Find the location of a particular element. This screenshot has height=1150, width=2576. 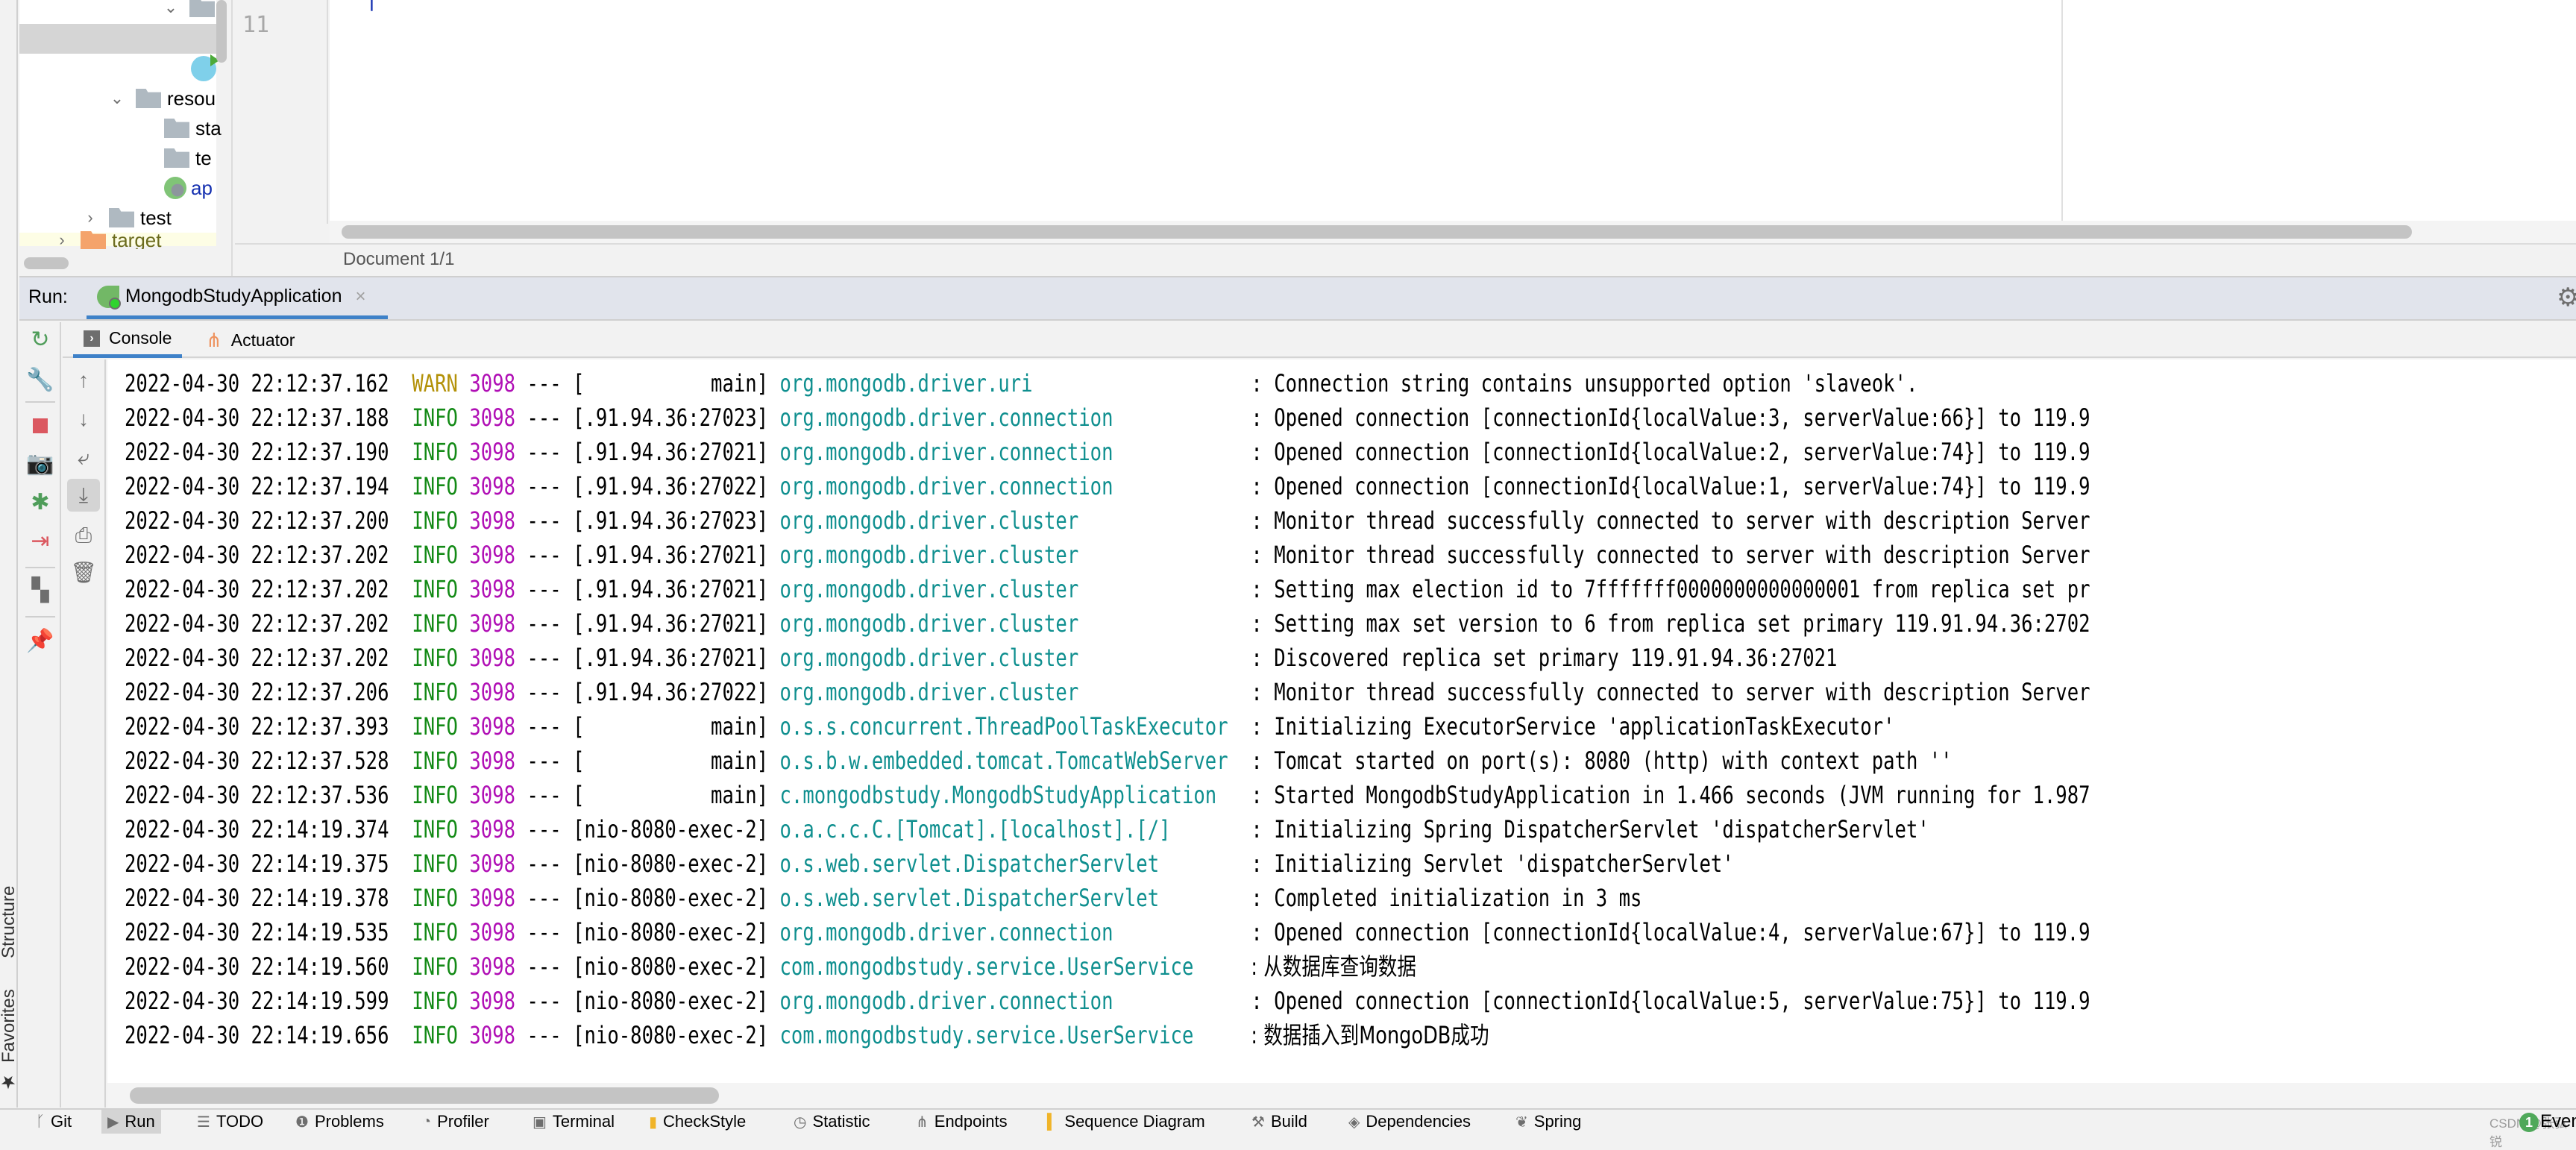

log-date: 2022-04-30 22:12:37.194 is located at coordinates (257, 486).